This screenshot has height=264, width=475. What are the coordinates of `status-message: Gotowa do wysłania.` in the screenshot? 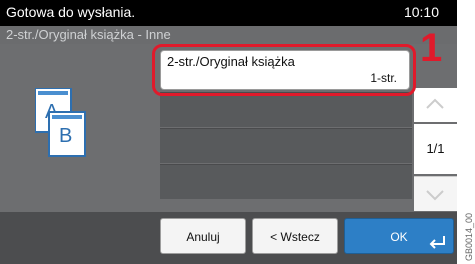 It's located at (71, 12).